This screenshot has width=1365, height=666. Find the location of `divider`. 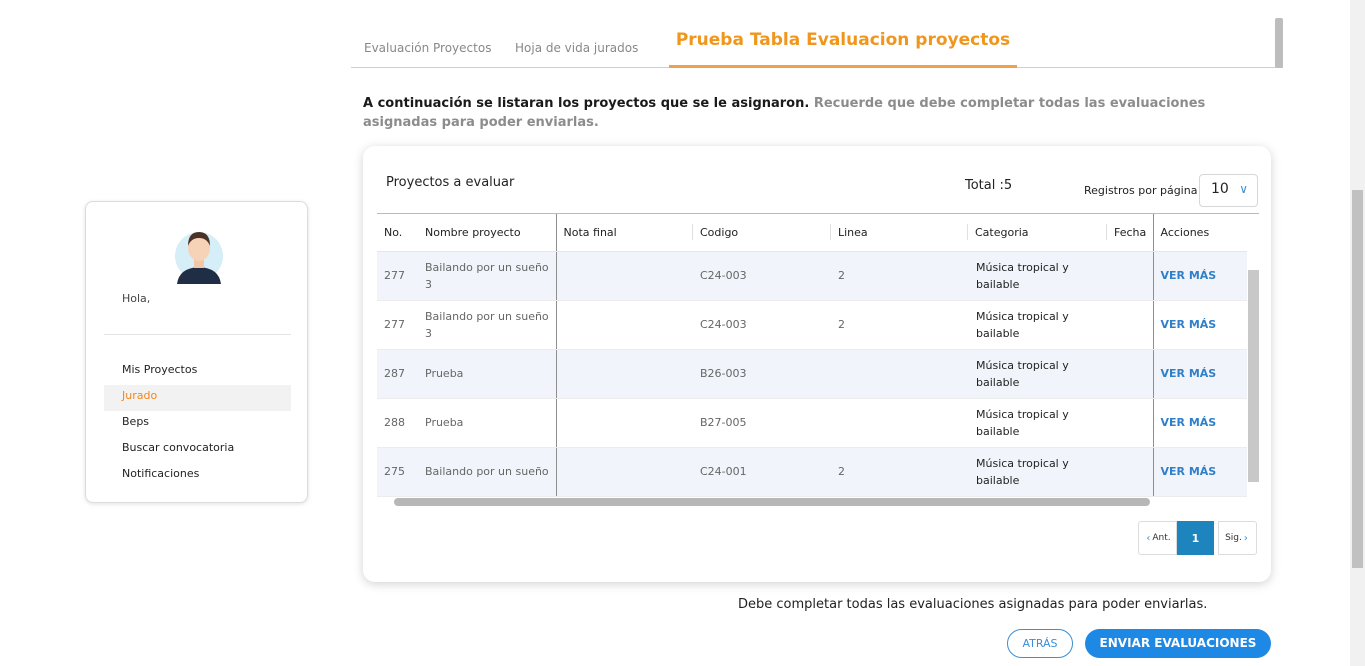

divider is located at coordinates (197, 334).